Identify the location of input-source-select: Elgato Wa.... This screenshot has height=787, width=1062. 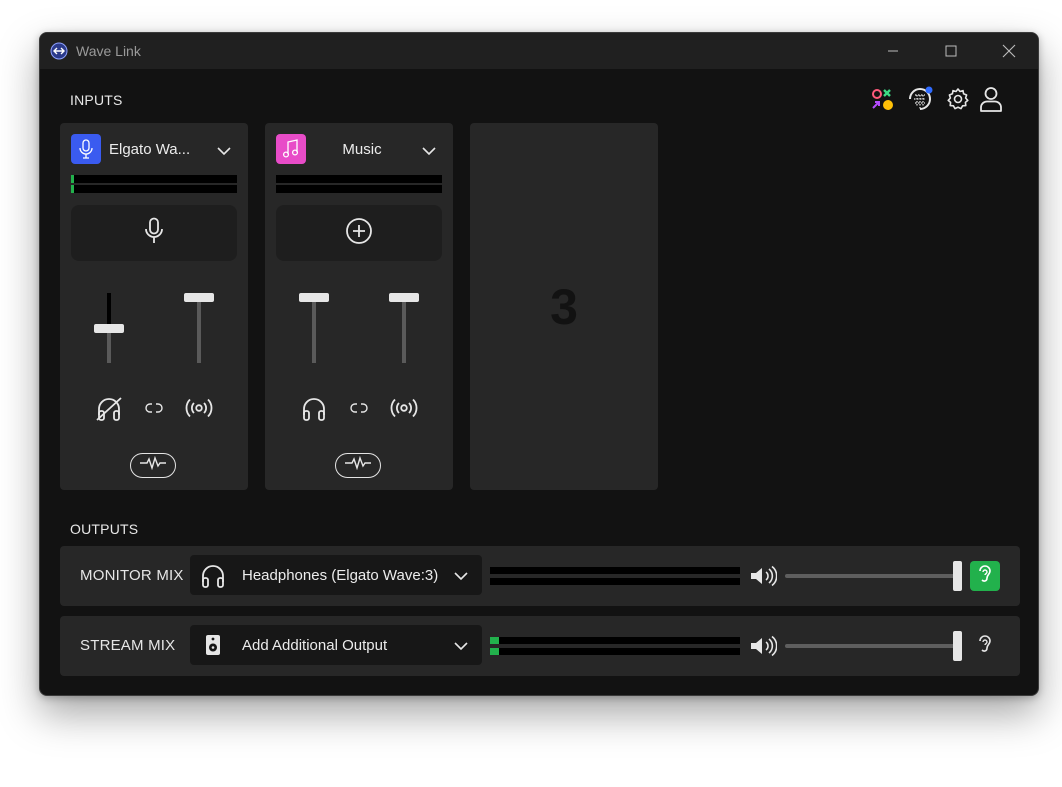
(154, 149).